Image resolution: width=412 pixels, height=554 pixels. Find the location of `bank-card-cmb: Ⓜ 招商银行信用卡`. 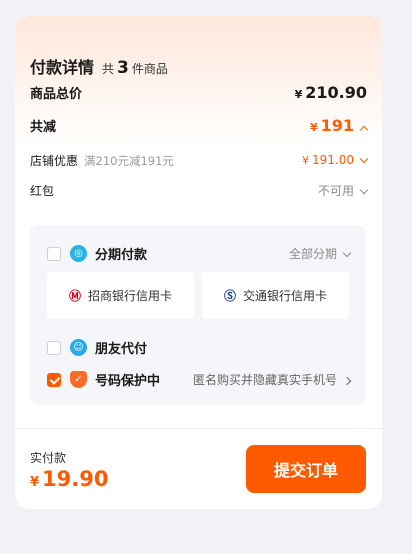

bank-card-cmb: Ⓜ 招商银行信用卡 is located at coordinates (120, 295).